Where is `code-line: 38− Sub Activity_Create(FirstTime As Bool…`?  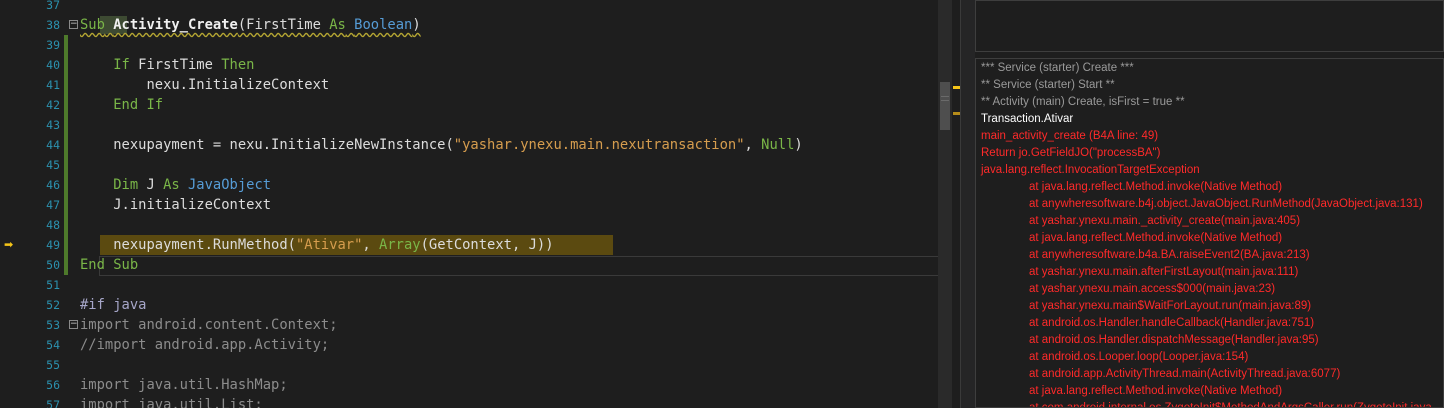 code-line: 38− Sub Activity_Create(FirstTime As Bool… is located at coordinates (479, 25).